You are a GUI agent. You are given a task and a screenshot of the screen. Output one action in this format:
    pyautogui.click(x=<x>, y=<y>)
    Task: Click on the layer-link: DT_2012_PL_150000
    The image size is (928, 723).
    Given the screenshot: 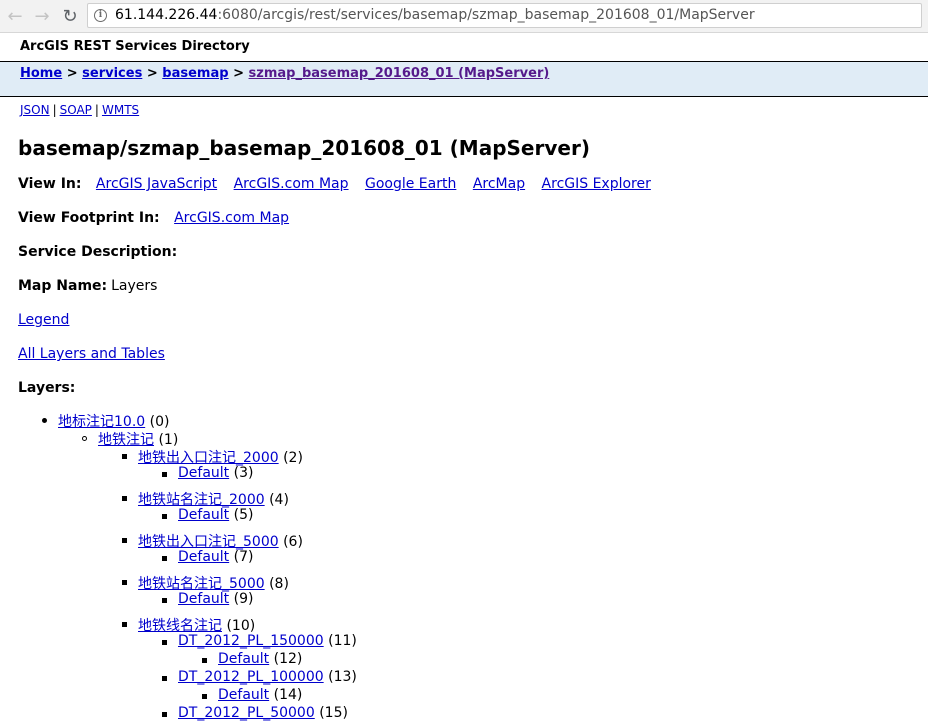 What is the action you would take?
    pyautogui.click(x=251, y=641)
    